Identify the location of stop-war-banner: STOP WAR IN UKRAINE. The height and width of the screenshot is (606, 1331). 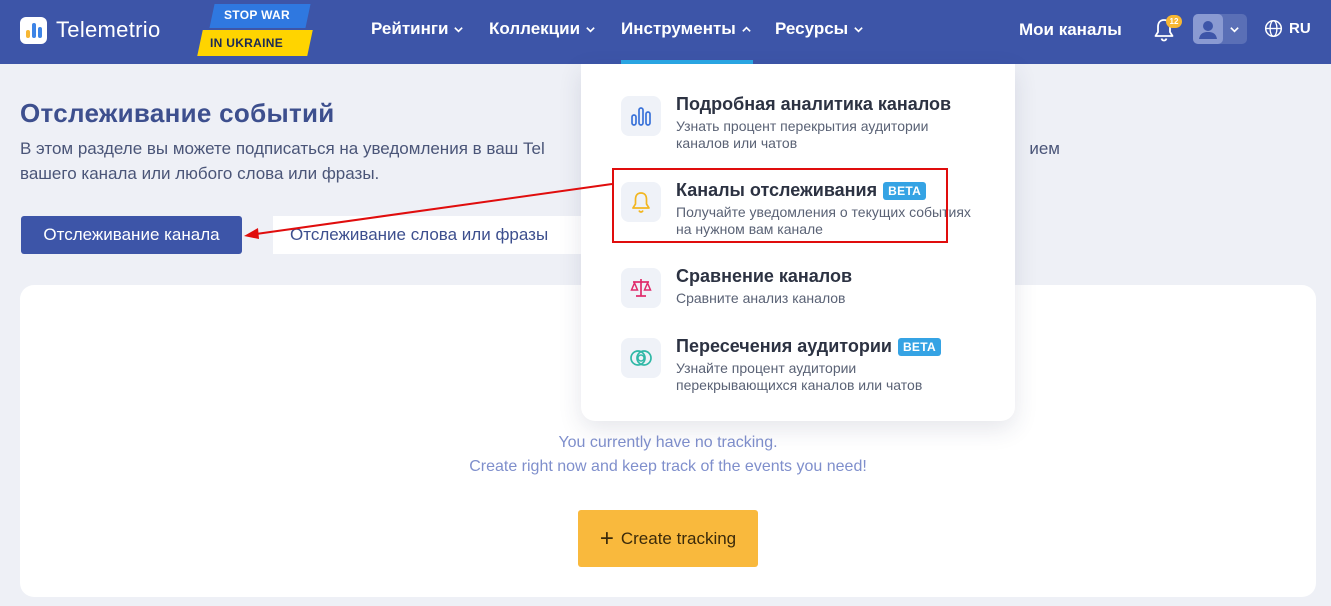
(255, 30).